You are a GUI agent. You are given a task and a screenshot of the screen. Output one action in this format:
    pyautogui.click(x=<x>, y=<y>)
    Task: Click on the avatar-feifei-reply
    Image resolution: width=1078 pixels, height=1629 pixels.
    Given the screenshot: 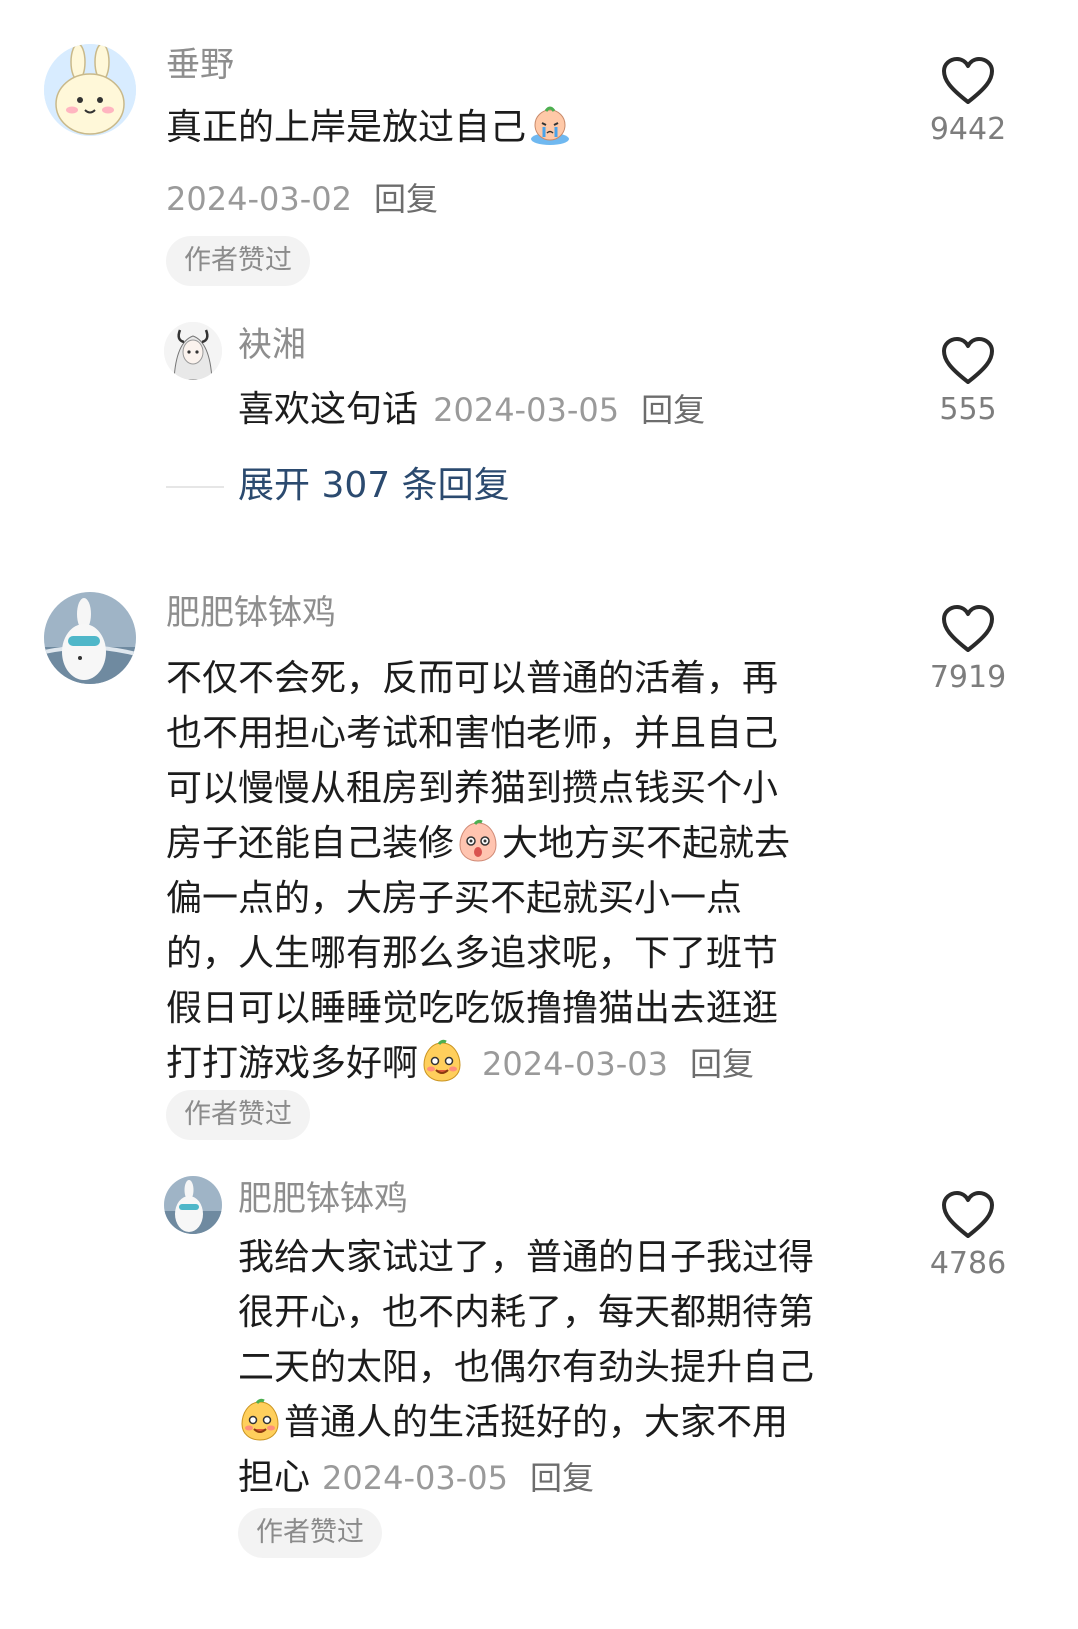 What is the action you would take?
    pyautogui.click(x=193, y=1205)
    